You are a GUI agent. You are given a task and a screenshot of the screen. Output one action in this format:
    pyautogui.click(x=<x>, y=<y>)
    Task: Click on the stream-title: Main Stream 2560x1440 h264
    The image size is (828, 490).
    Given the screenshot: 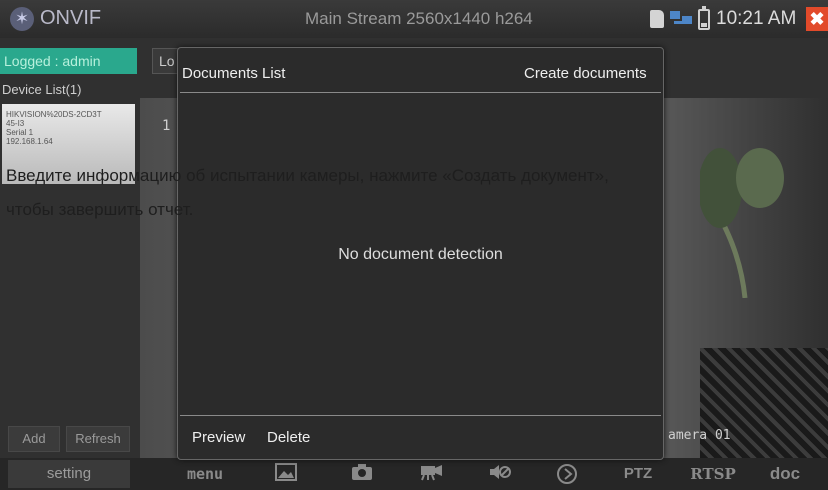 What is the action you would take?
    pyautogui.click(x=419, y=18)
    